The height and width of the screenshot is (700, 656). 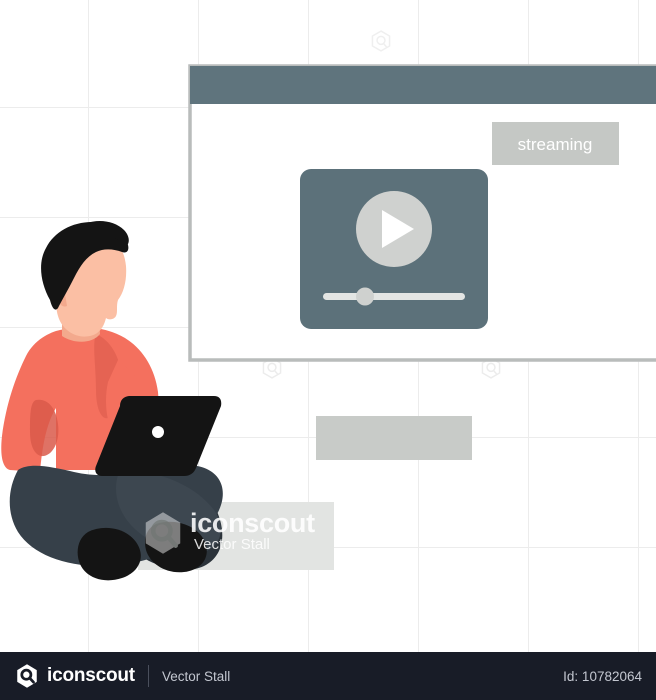 I want to click on play-button, so click(x=394, y=229).